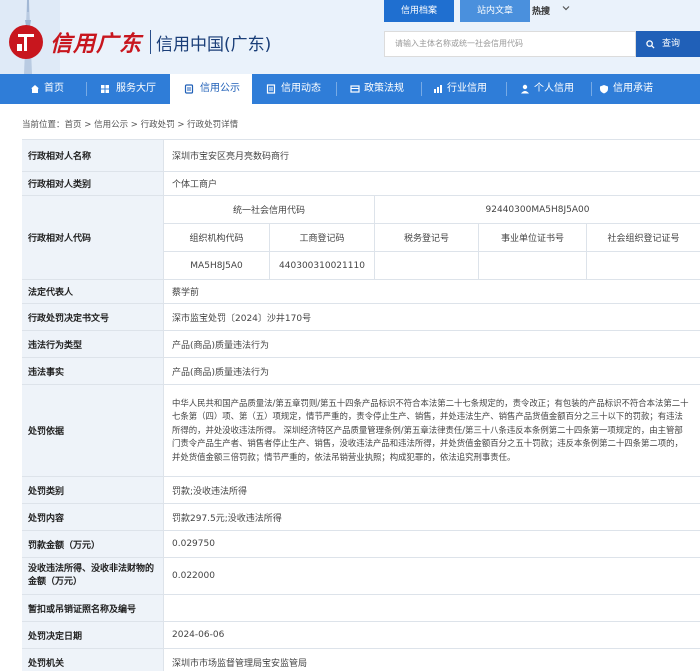 This screenshot has width=700, height=671. Describe the element at coordinates (541, 10) in the screenshot. I see `hot-search-label: 热搜` at that location.